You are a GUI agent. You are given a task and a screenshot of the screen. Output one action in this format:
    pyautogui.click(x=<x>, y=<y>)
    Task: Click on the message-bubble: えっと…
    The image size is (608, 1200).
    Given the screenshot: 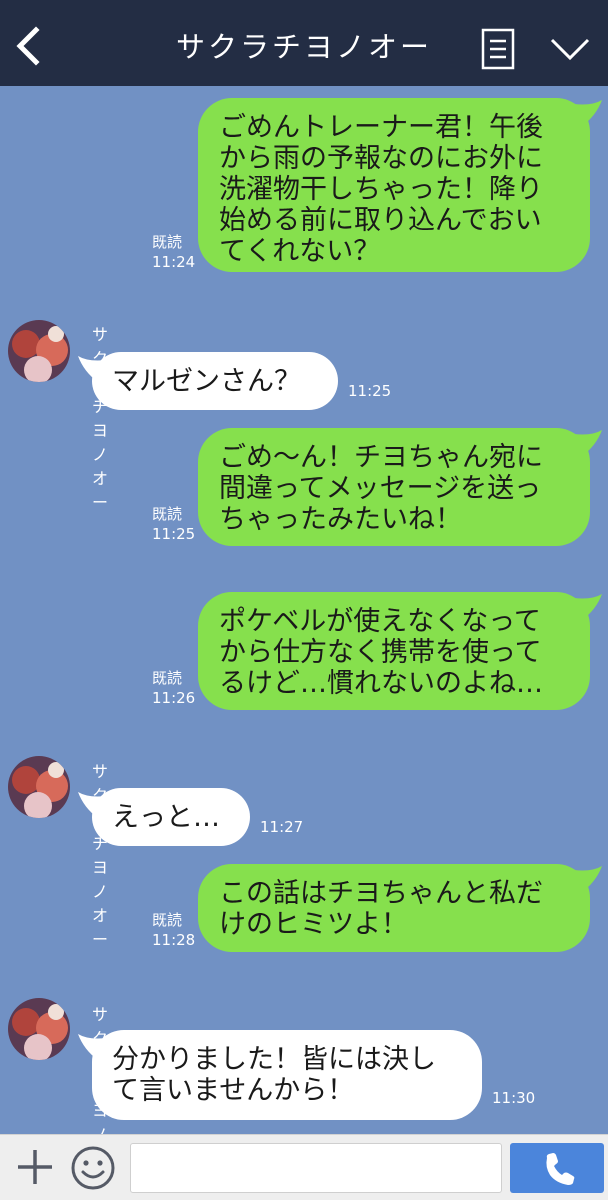 What is the action you would take?
    pyautogui.click(x=171, y=817)
    